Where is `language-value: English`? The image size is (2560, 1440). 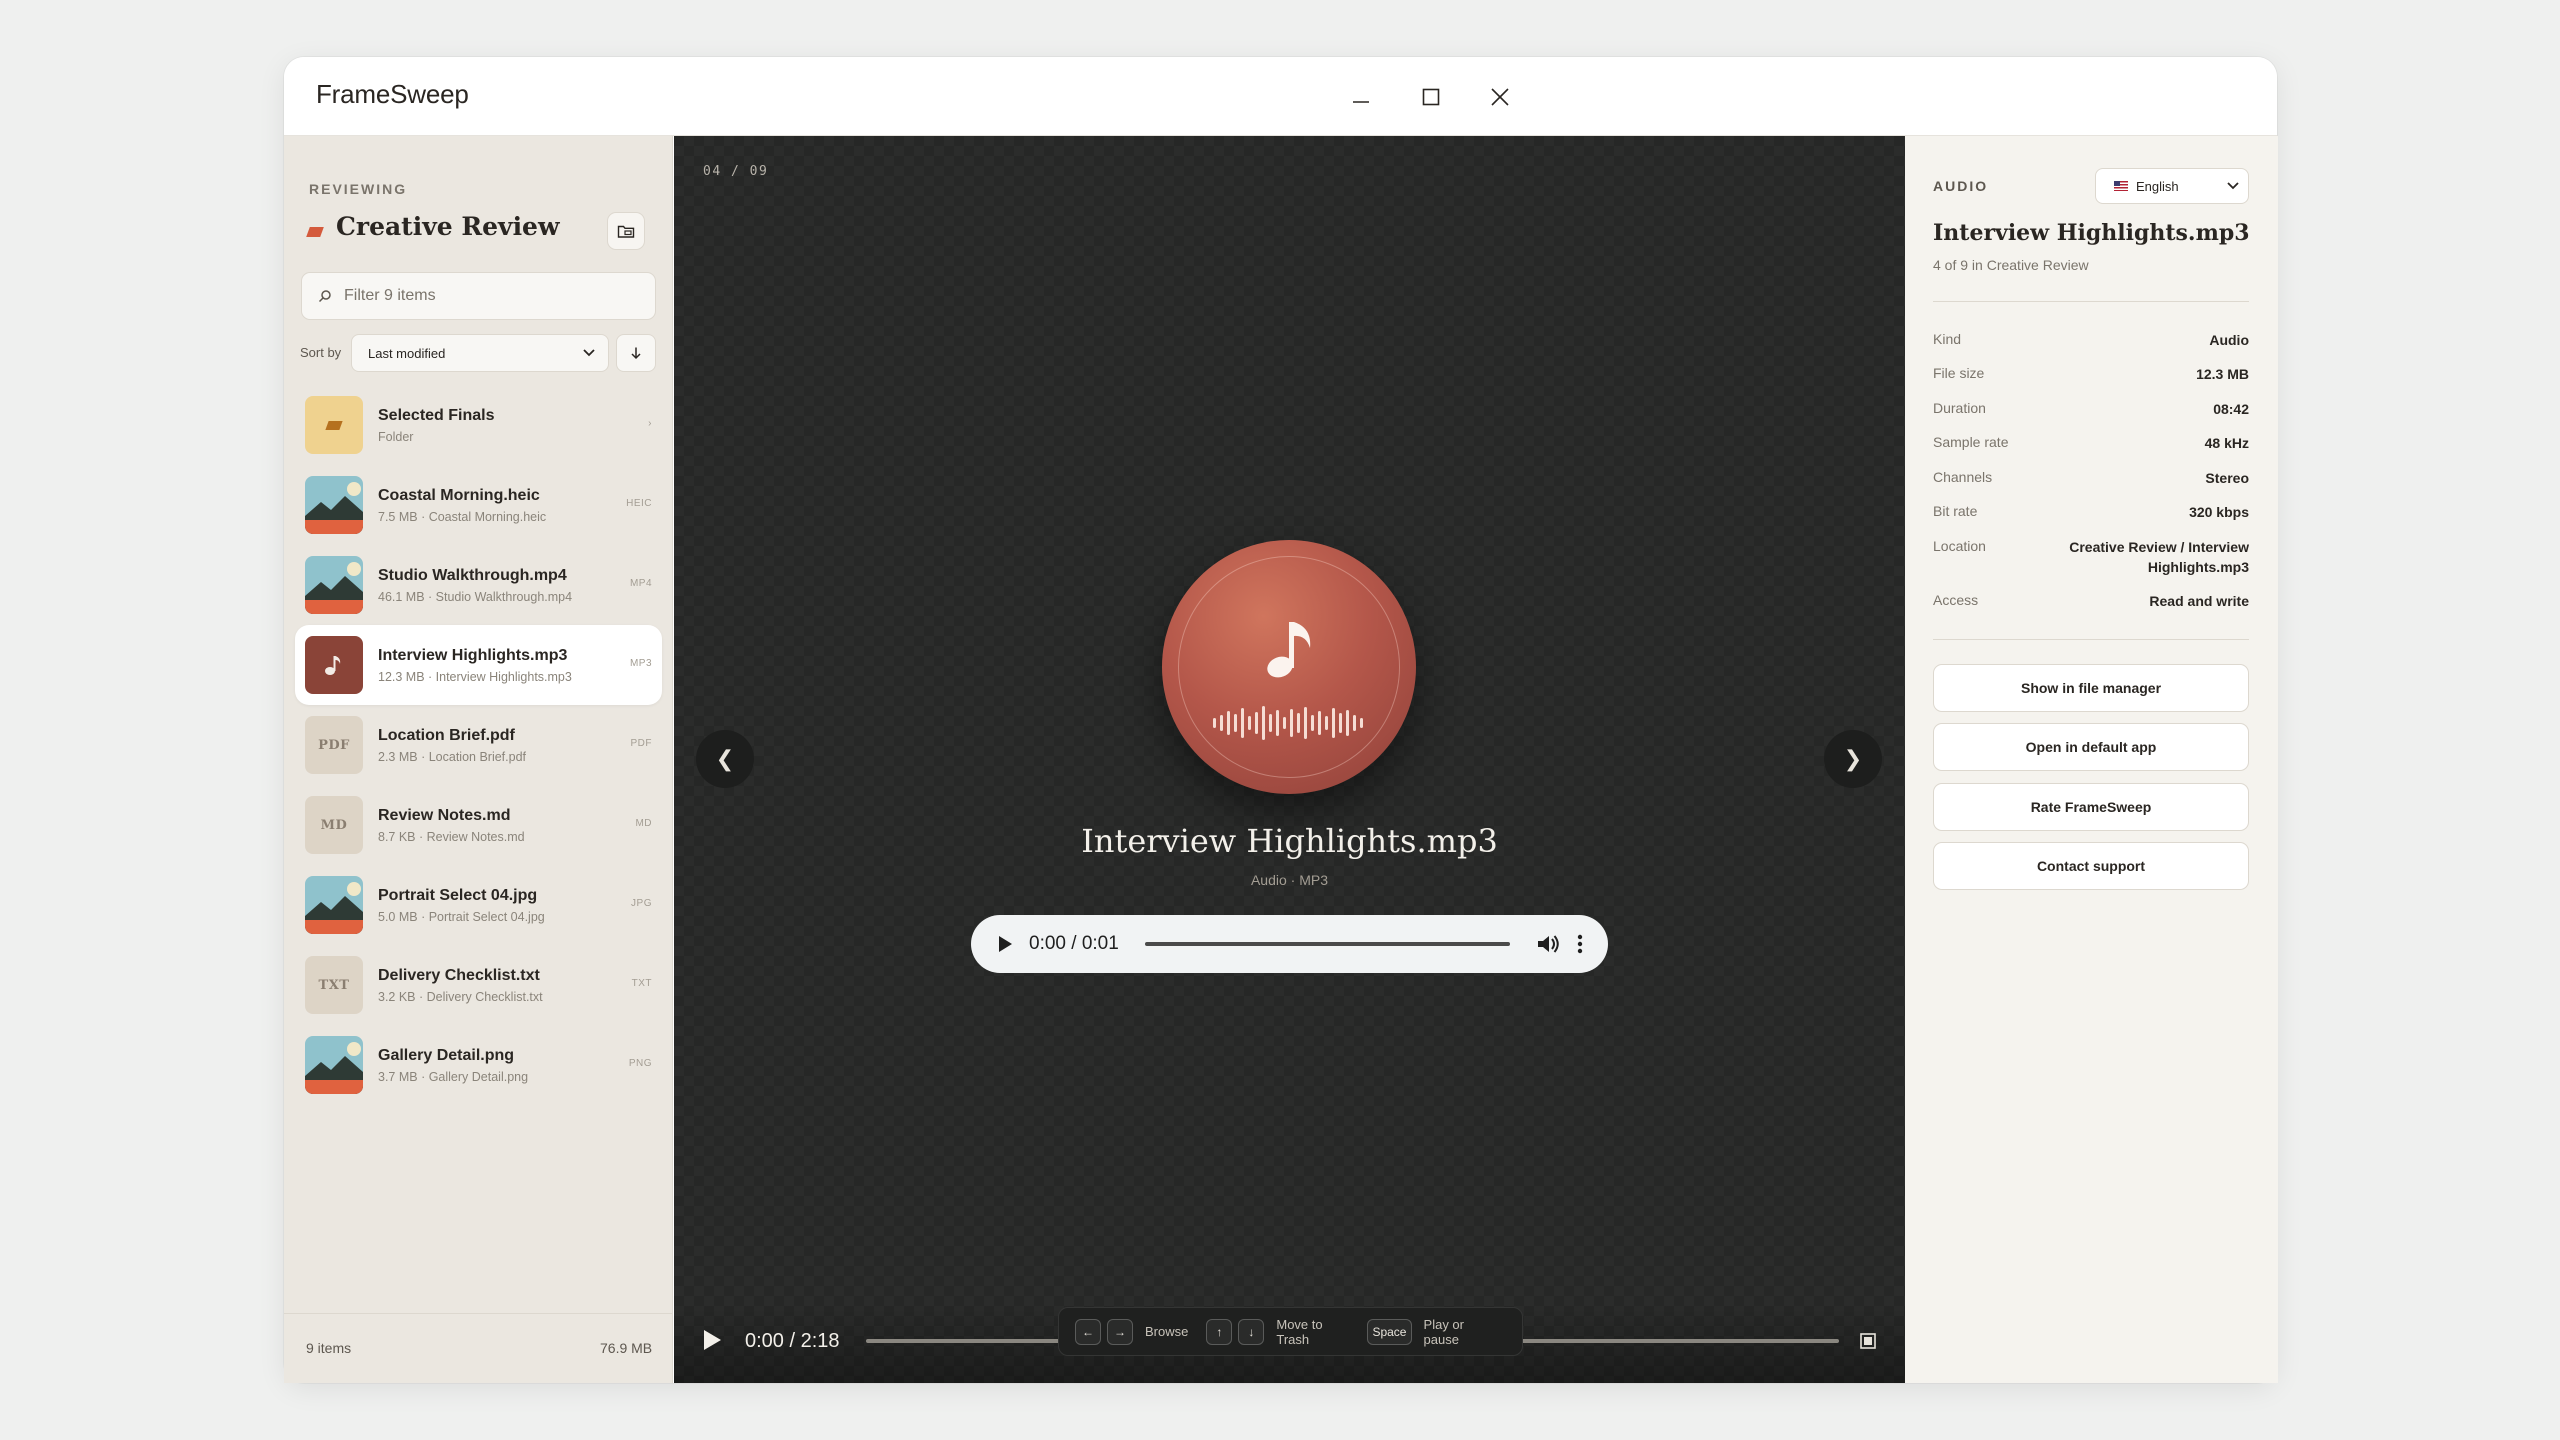
language-value: English is located at coordinates (2157, 186).